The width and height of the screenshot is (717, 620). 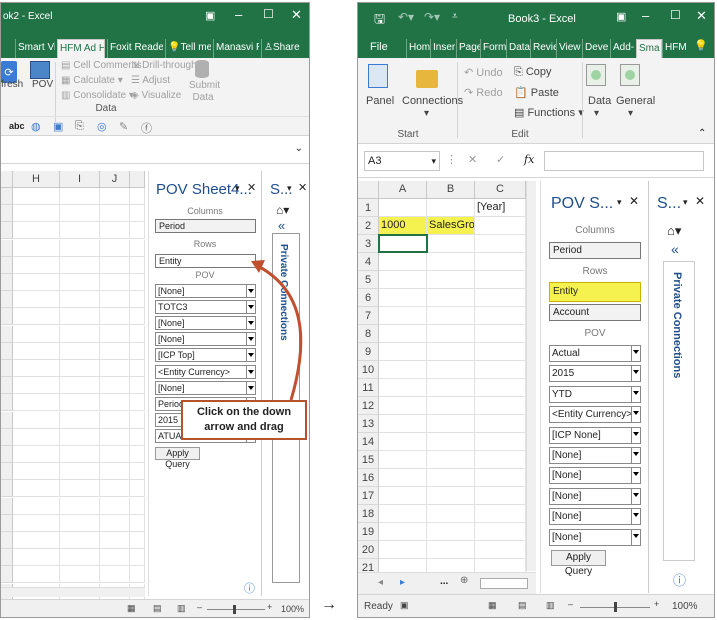 I want to click on data-icon, so click(x=596, y=75).